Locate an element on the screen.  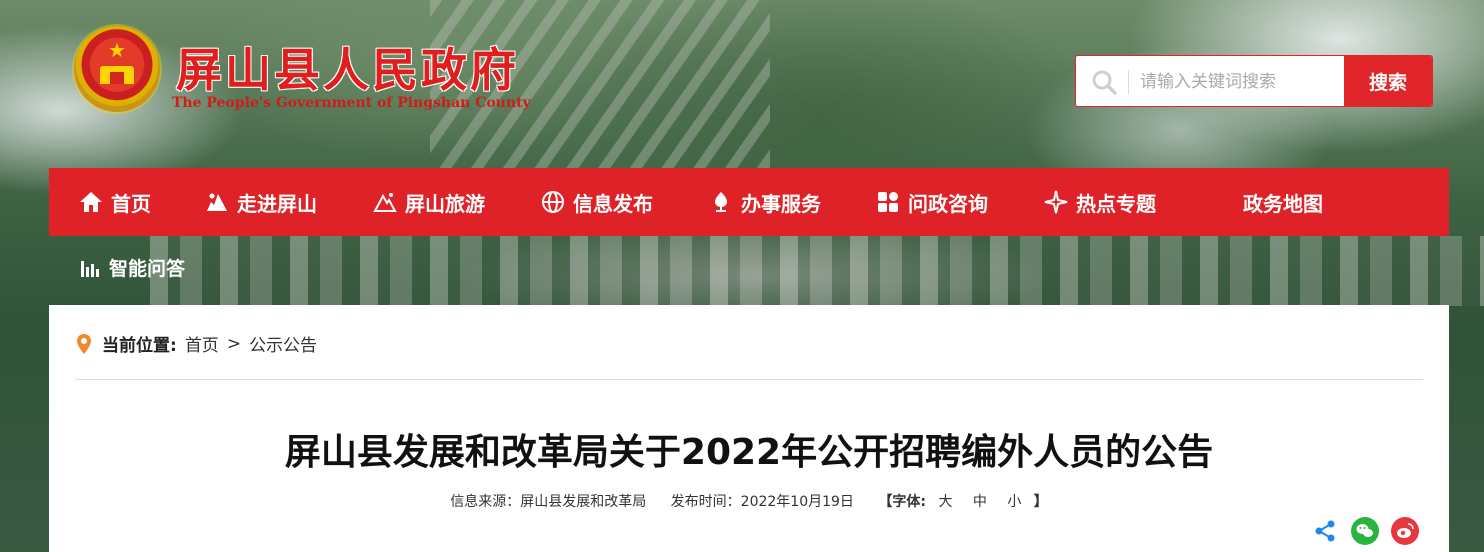
emblem-gate-icon is located at coordinates (117, 75).